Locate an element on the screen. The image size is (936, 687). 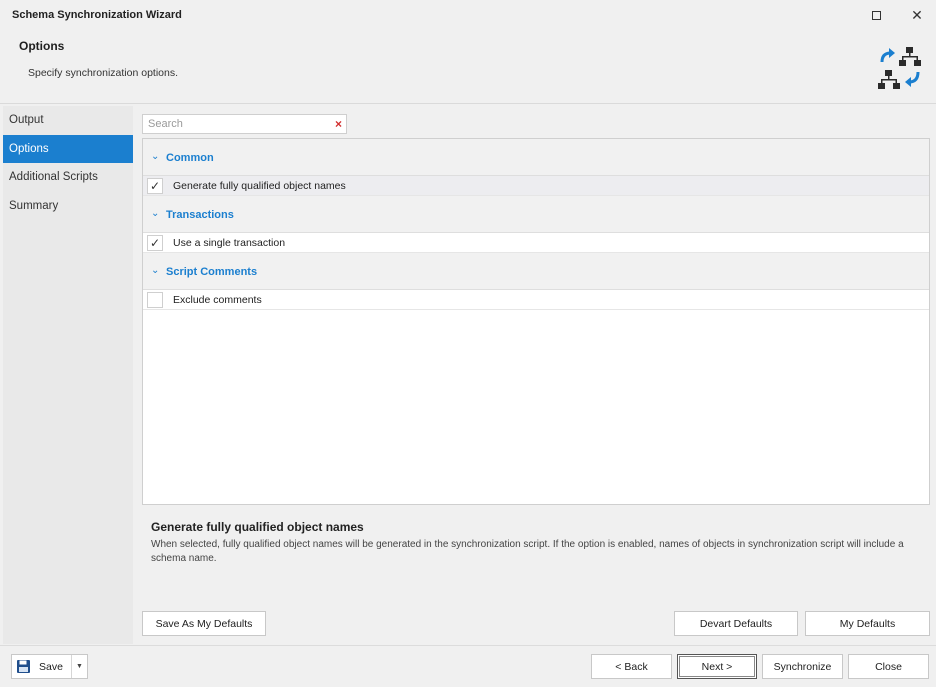
next-button: Next > is located at coordinates (717, 666).